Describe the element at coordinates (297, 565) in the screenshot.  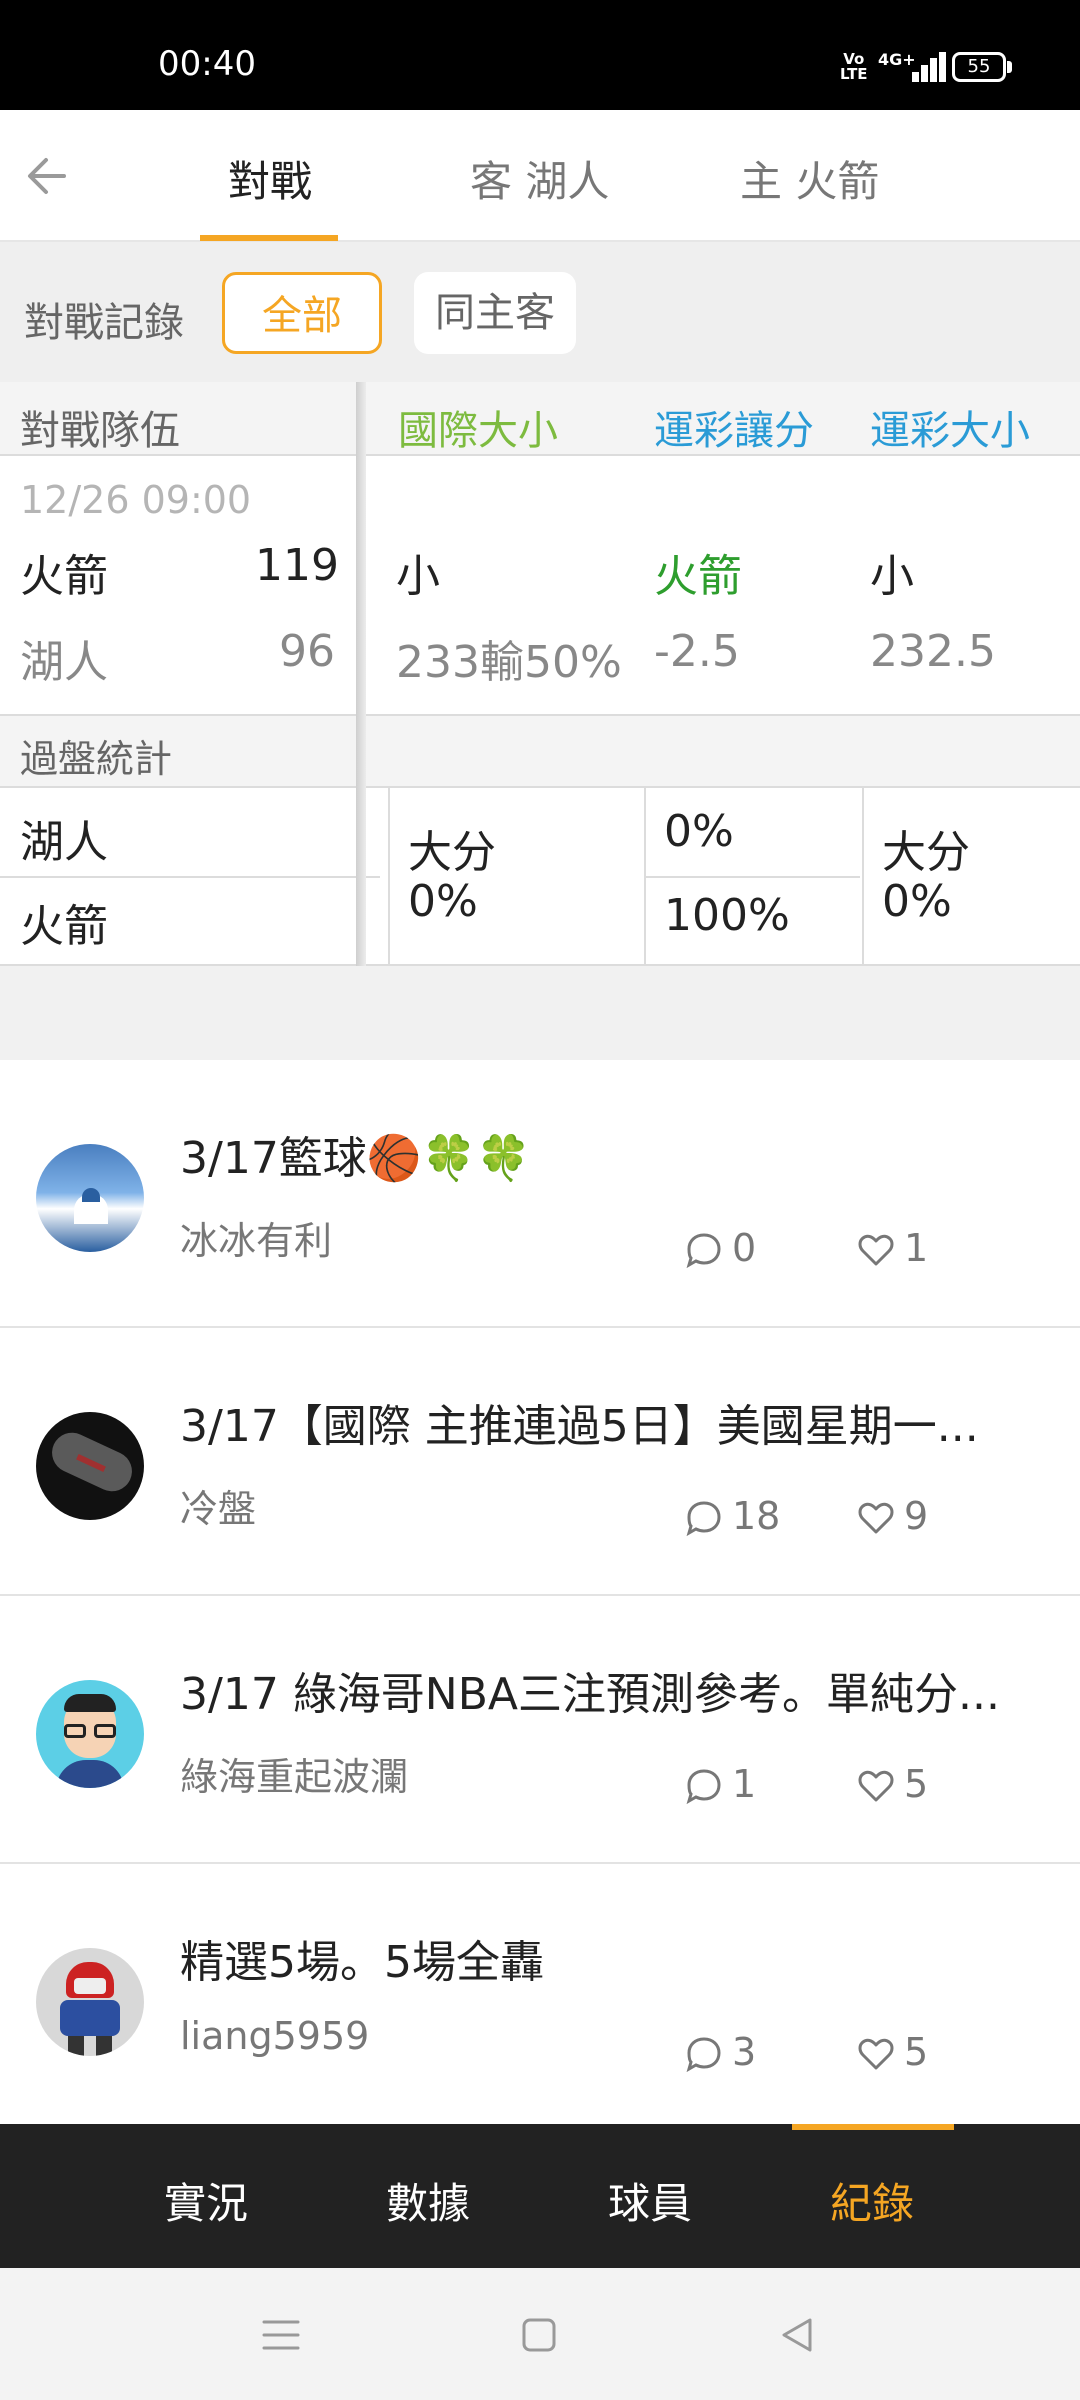
I see `home-team-score: 119` at that location.